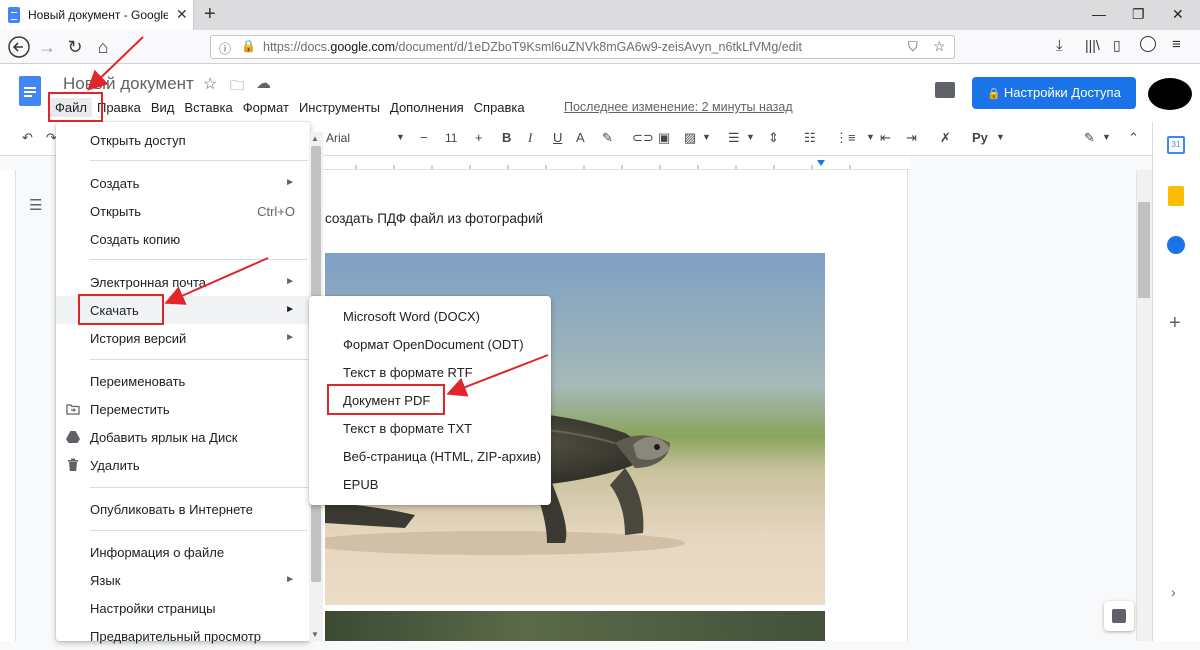  What do you see at coordinates (75, 47) in the screenshot?
I see `reload-icon: ↻` at bounding box center [75, 47].